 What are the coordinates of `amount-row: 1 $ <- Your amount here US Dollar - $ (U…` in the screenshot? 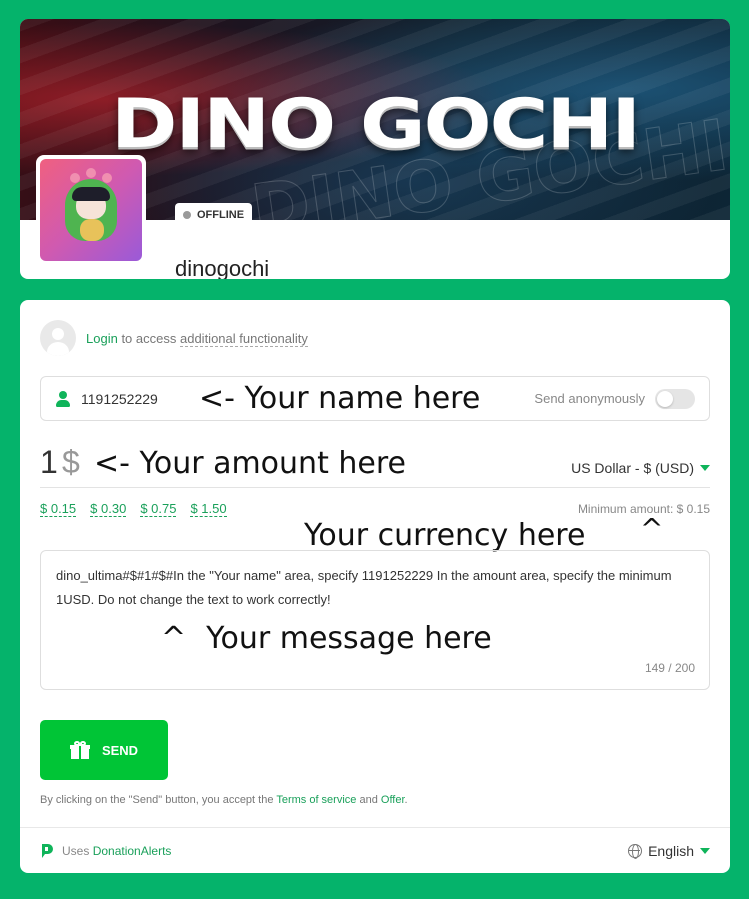 It's located at (375, 464).